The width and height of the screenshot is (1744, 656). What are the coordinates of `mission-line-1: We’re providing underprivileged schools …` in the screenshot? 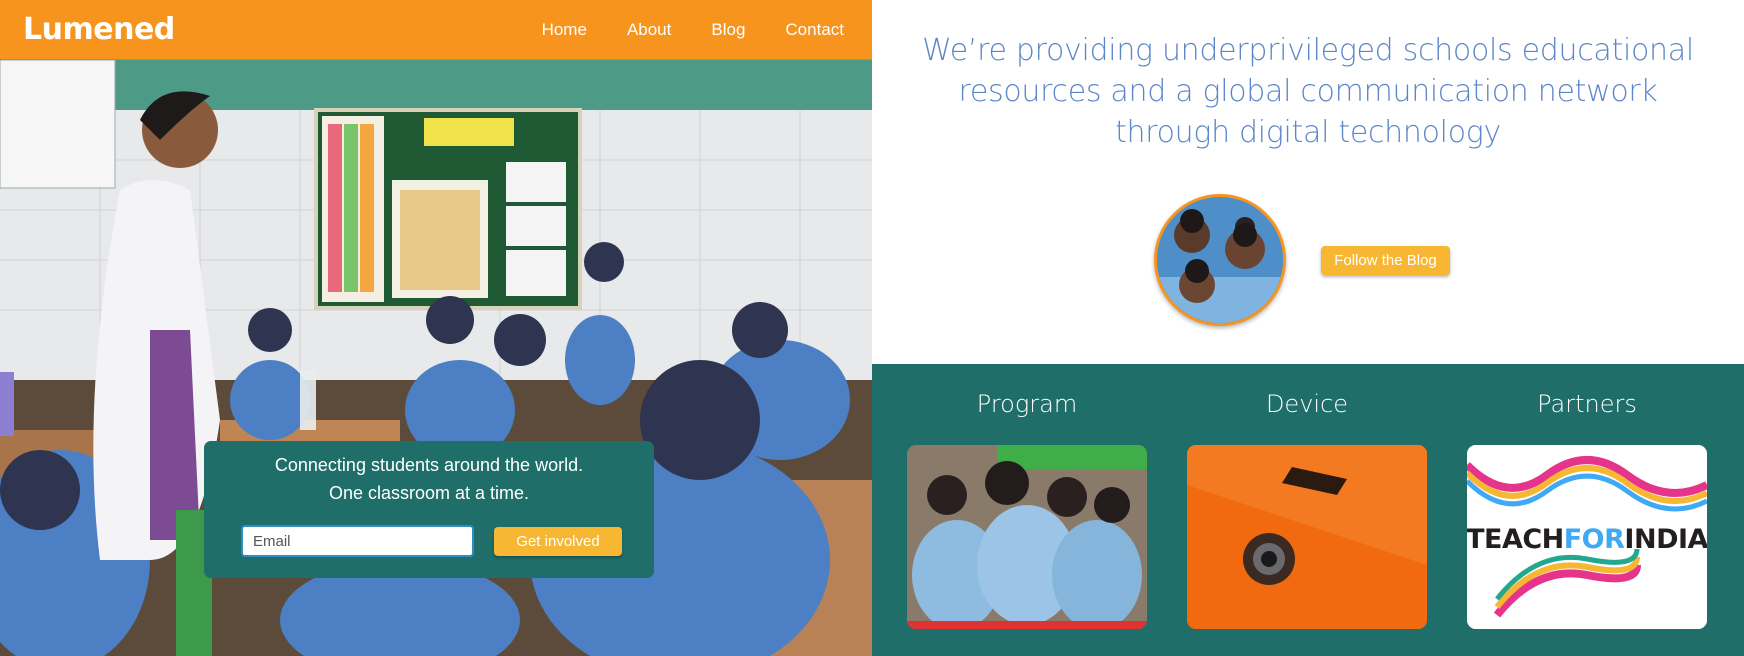 It's located at (1308, 50).